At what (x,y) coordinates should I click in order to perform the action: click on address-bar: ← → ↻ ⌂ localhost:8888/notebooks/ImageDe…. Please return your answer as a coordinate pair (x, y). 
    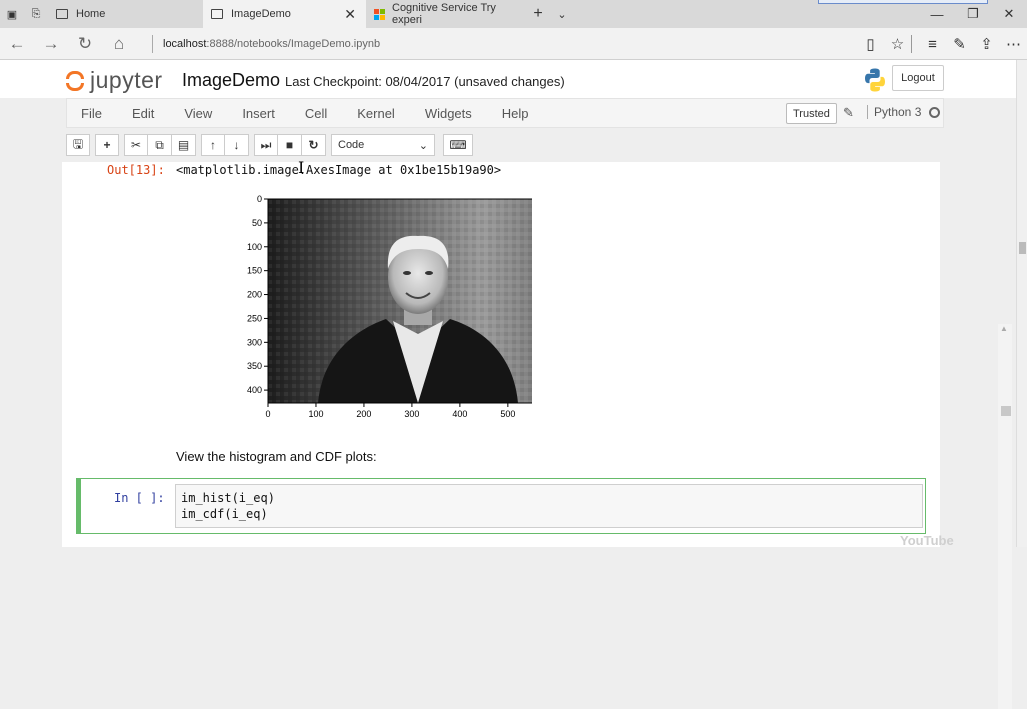
    Looking at the image, I should click on (513, 44).